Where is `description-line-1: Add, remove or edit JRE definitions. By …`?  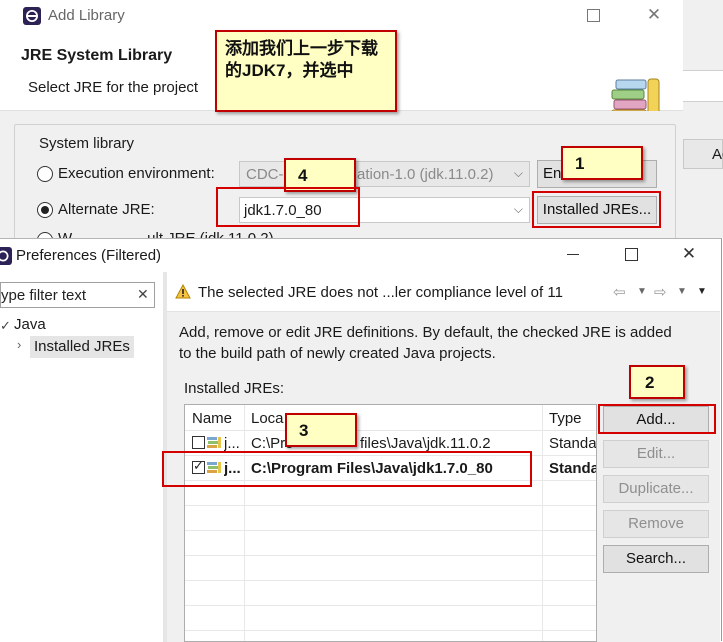 description-line-1: Add, remove or edit JRE definitions. By … is located at coordinates (425, 332).